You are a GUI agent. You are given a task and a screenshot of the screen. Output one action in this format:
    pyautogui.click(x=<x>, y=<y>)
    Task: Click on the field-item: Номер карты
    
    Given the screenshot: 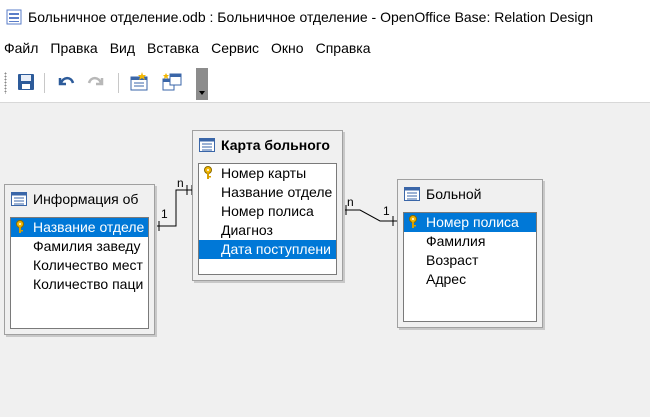 What is the action you would take?
    pyautogui.click(x=267, y=173)
    